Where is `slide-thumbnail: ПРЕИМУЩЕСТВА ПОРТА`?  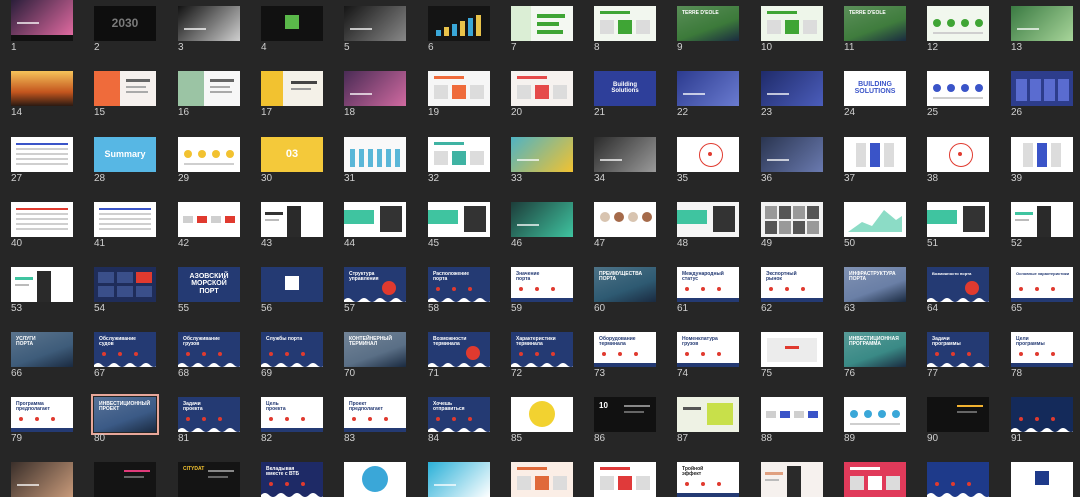
slide-thumbnail: ПРЕИМУЩЕСТВА ПОРТА is located at coordinates (625, 284).